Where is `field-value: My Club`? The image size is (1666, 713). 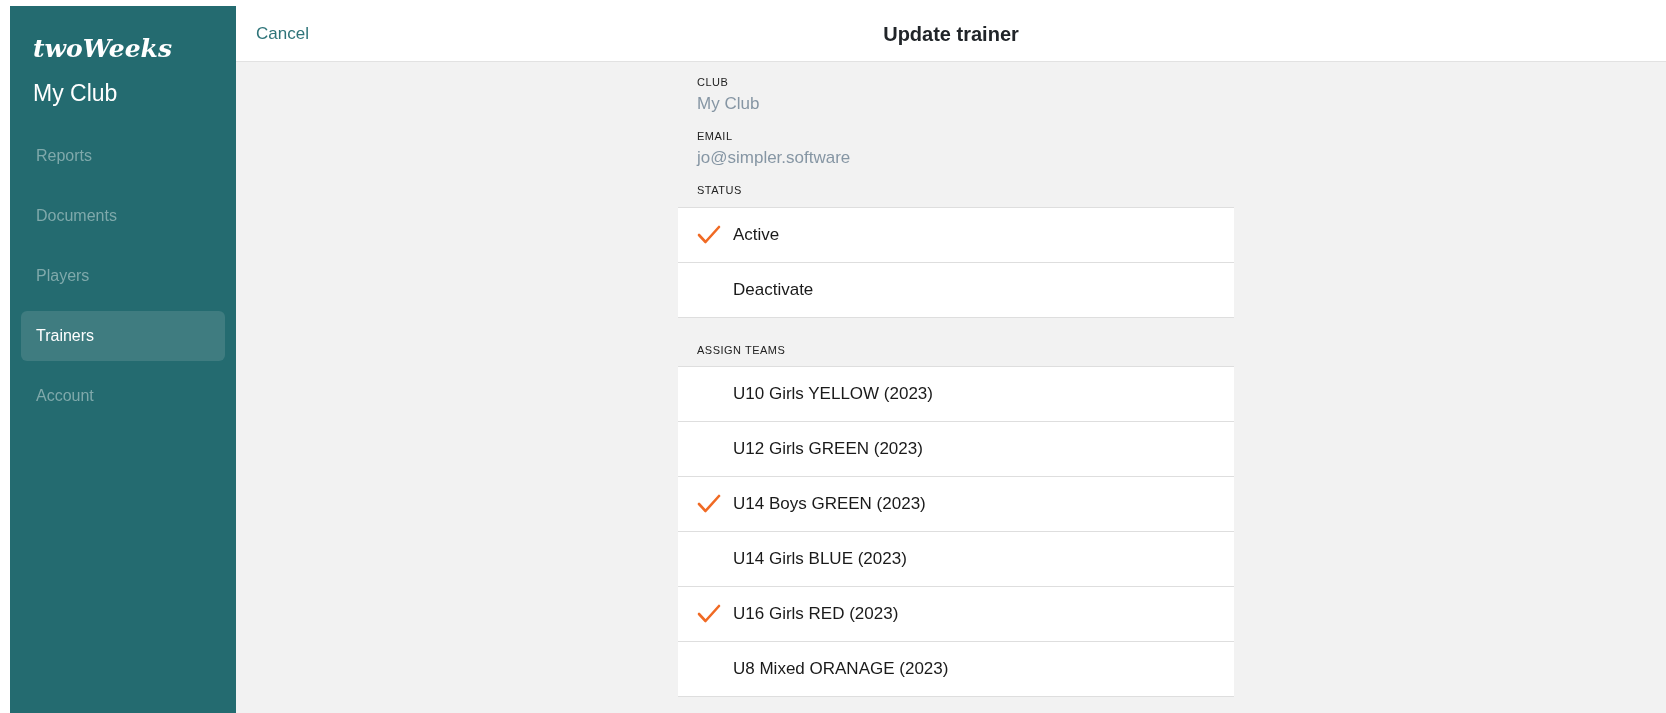
field-value: My Club is located at coordinates (728, 103).